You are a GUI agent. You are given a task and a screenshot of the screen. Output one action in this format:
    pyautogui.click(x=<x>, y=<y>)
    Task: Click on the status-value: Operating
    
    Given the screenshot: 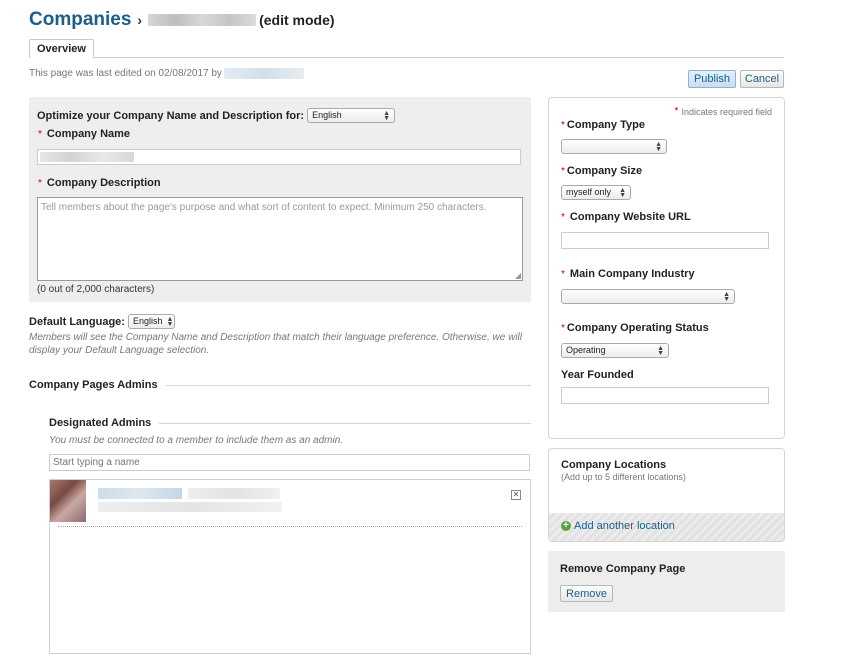 What is the action you would take?
    pyautogui.click(x=586, y=350)
    